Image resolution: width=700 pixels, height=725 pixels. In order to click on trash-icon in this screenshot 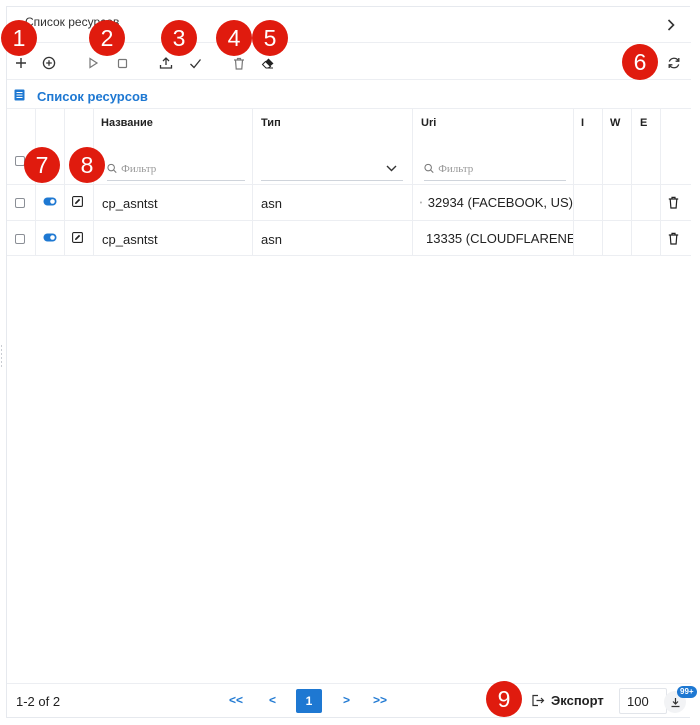, I will do `click(239, 63)`.